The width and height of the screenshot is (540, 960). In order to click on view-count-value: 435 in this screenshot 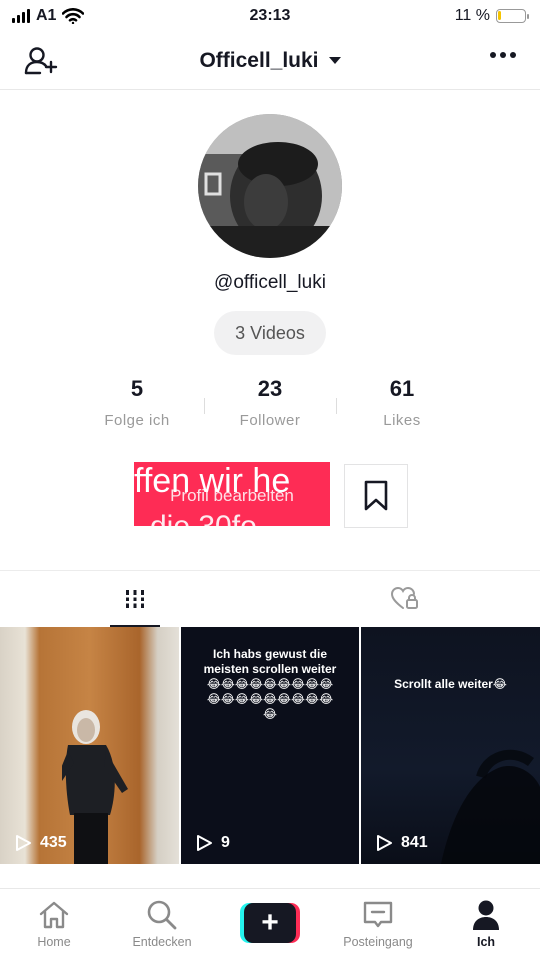, I will do `click(53, 842)`.